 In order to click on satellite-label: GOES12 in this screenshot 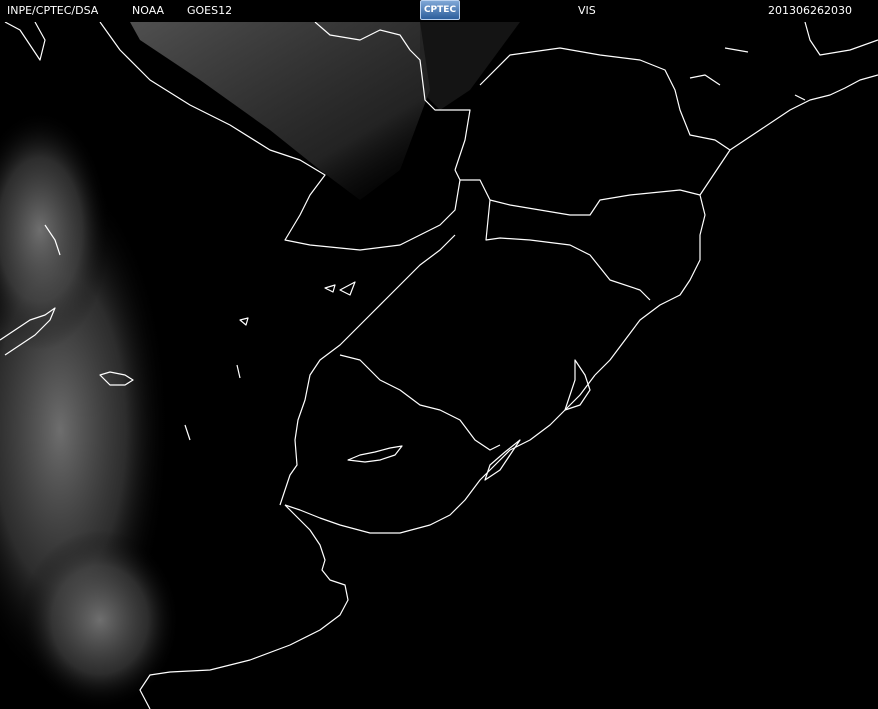, I will do `click(210, 10)`.